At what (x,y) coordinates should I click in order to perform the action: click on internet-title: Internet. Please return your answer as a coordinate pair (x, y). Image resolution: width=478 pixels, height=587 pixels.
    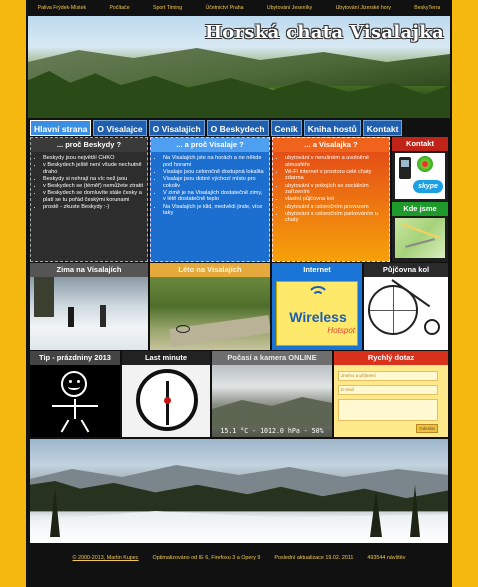
    Looking at the image, I should click on (317, 270).